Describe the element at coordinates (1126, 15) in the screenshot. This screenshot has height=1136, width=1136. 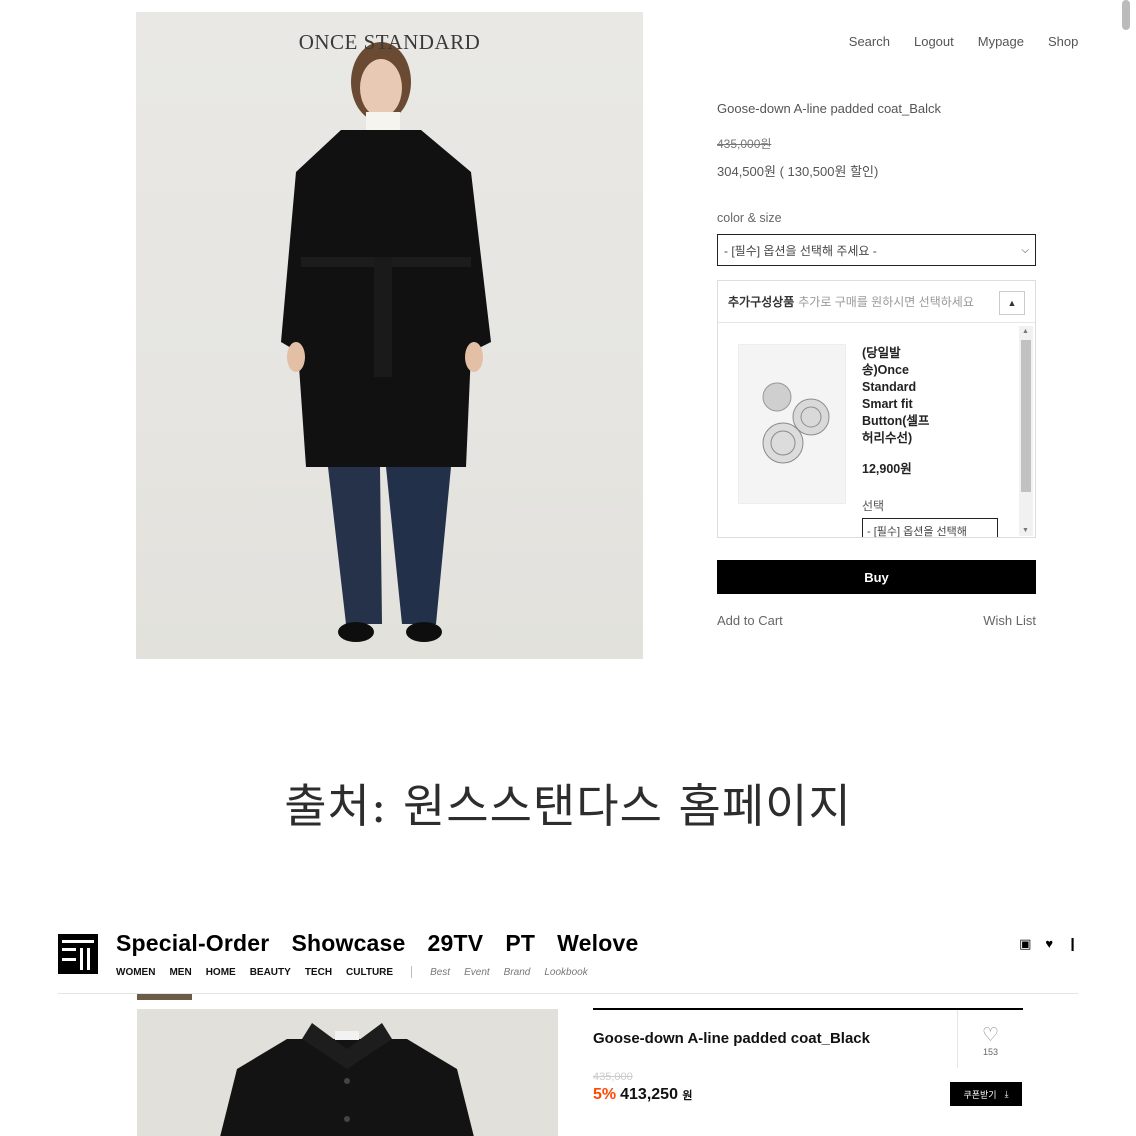
I see `page-scrollbar` at that location.